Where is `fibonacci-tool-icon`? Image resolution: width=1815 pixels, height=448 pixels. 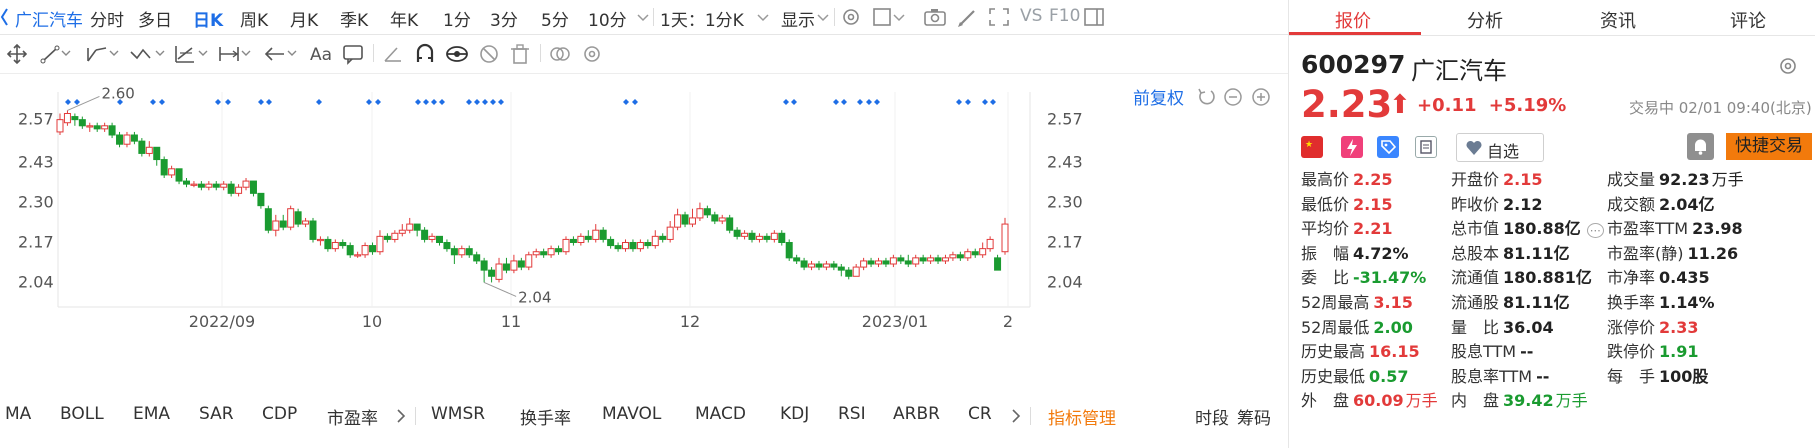
fibonacci-tool-icon is located at coordinates (185, 54).